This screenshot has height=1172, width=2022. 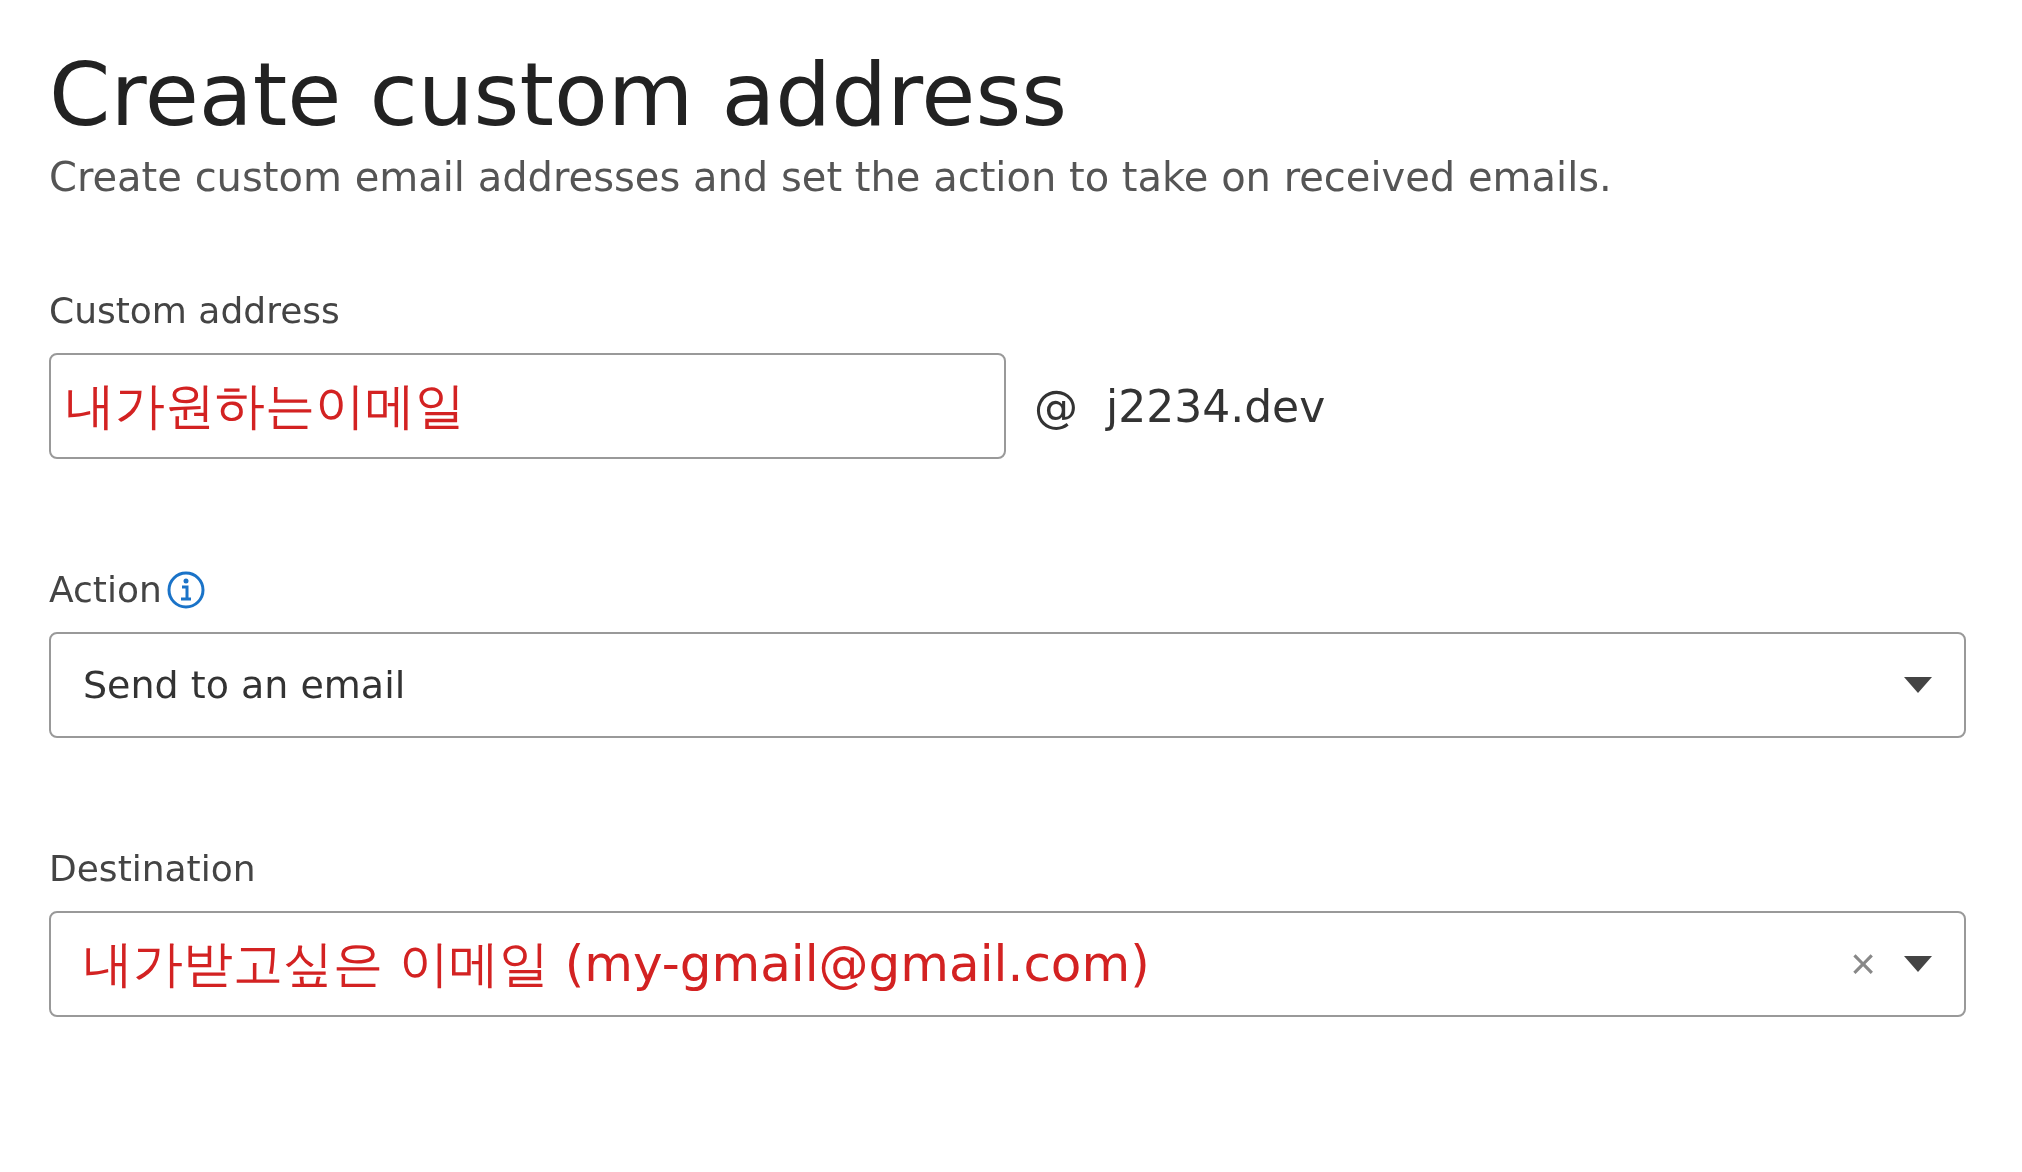 What do you see at coordinates (559, 95) in the screenshot?
I see `page-title: Create custom address` at bounding box center [559, 95].